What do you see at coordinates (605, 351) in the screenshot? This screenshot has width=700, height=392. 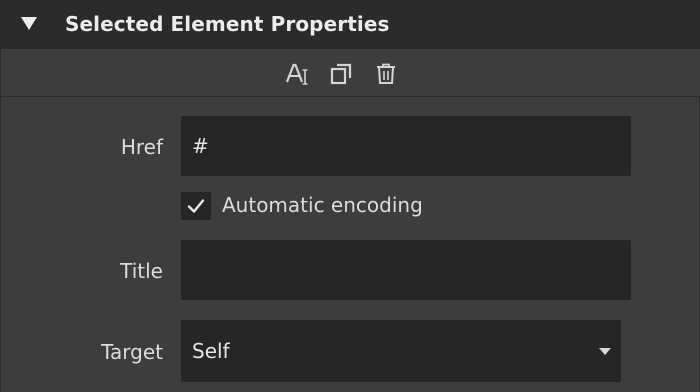 I see `chevron-down-icon` at bounding box center [605, 351].